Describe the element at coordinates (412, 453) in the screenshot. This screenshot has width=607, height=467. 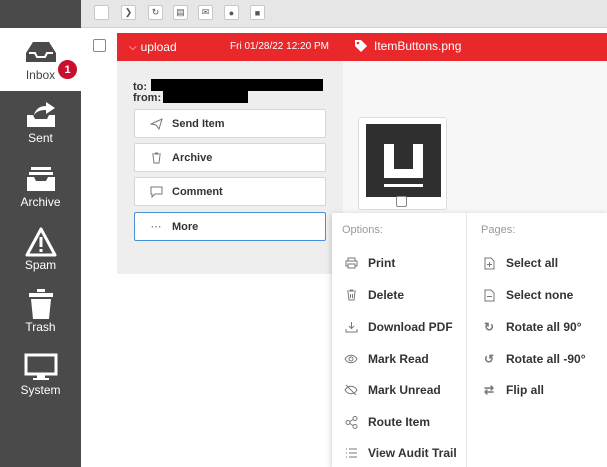
I see `view-audit-trail-label: View Audit Trail` at that location.